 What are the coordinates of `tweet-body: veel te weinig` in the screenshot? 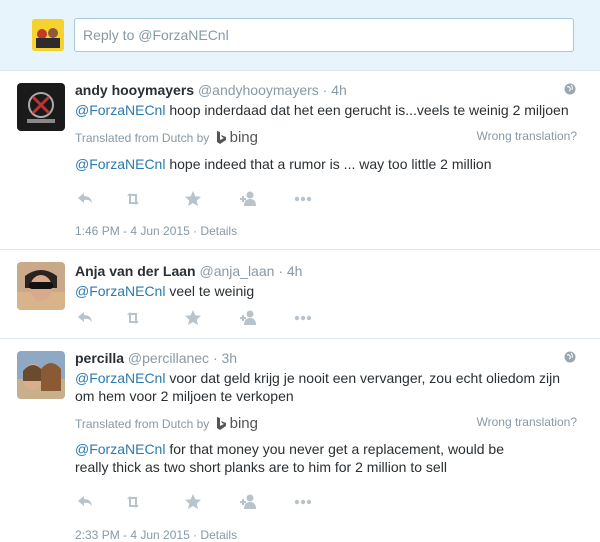 It's located at (210, 291).